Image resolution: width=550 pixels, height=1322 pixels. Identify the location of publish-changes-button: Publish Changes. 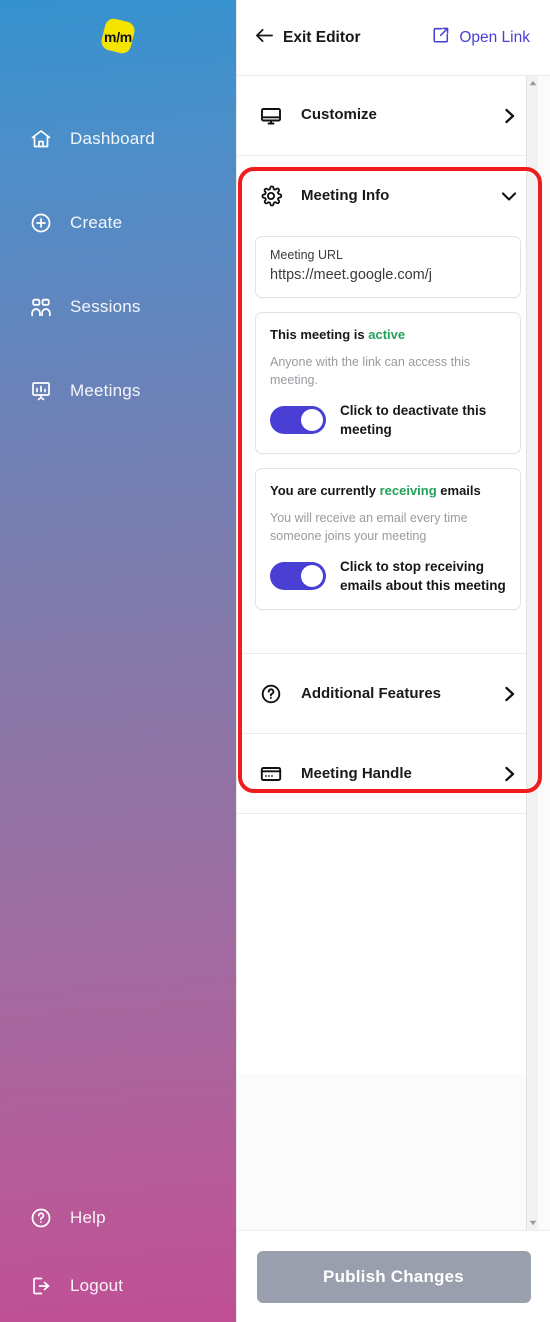
(393, 1276).